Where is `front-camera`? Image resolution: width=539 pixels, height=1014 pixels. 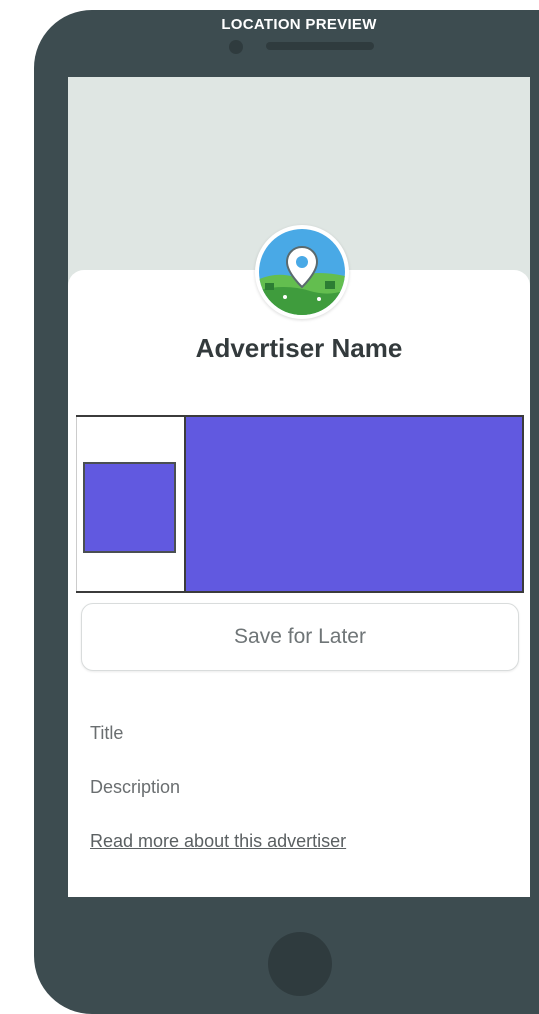 front-camera is located at coordinates (236, 47).